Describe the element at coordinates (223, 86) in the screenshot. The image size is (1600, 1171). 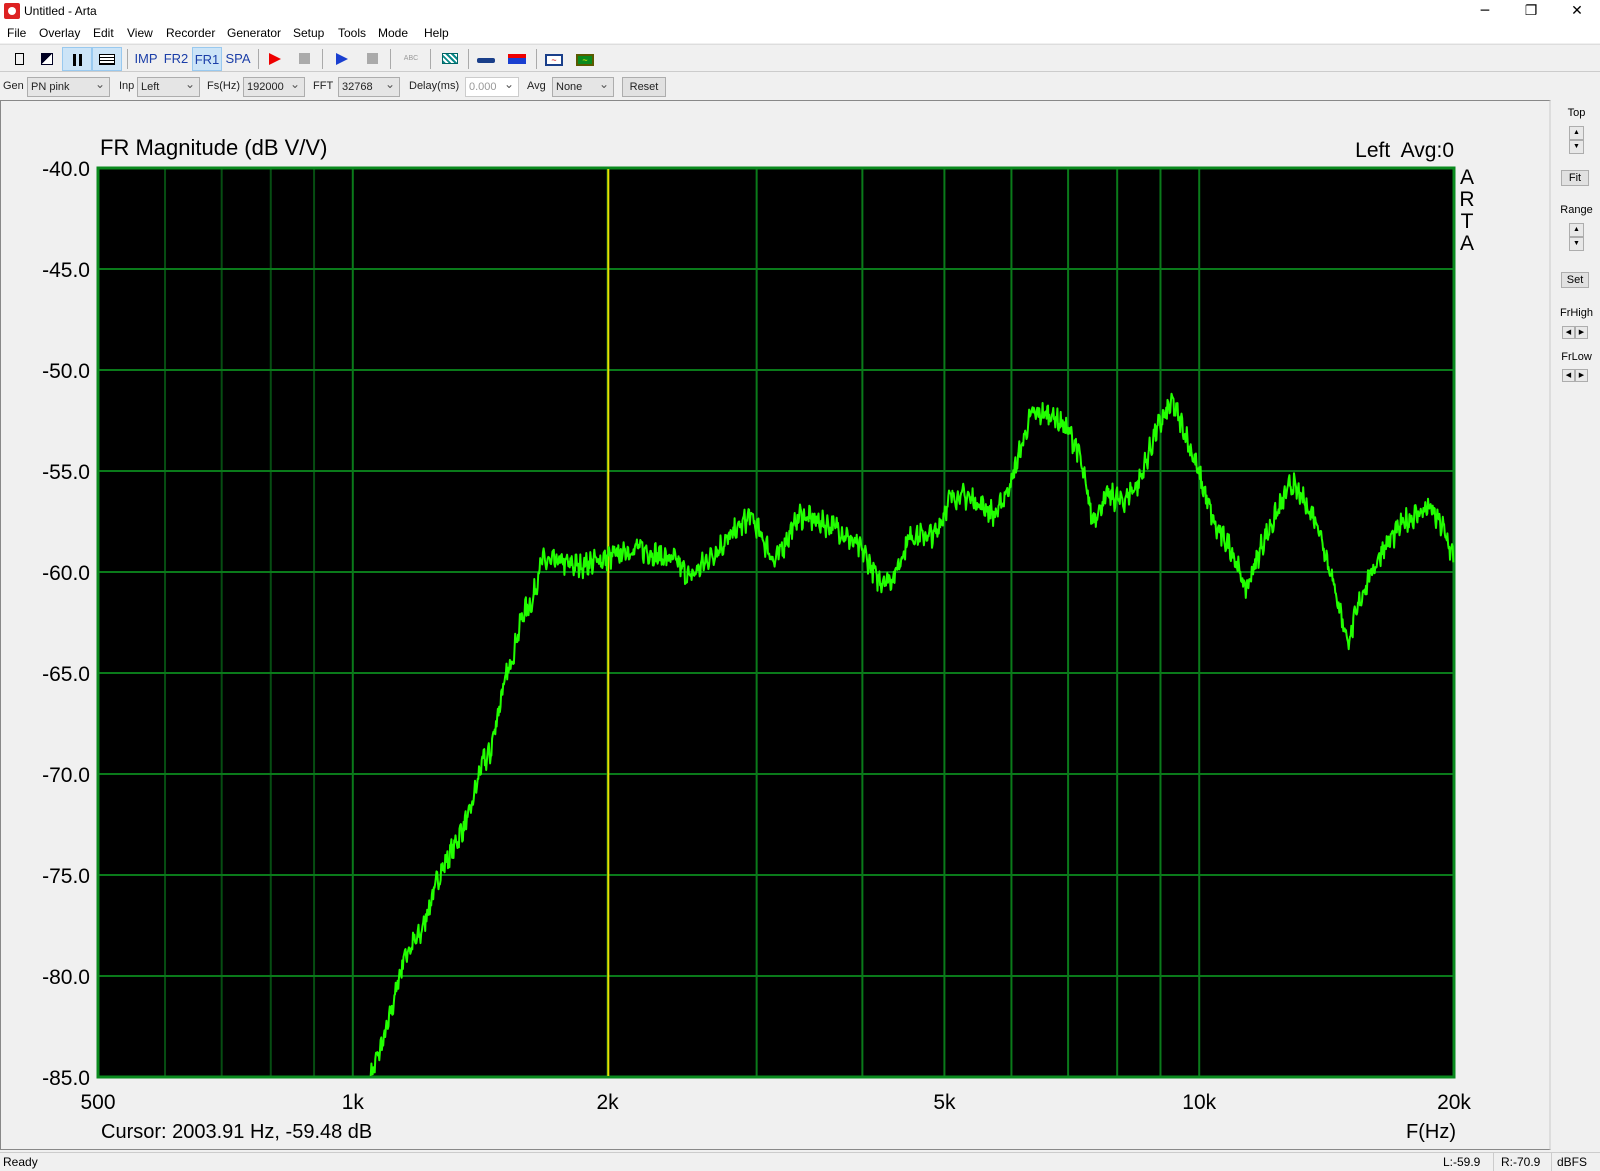
I see `fs-label: Fs(Hz)` at that location.